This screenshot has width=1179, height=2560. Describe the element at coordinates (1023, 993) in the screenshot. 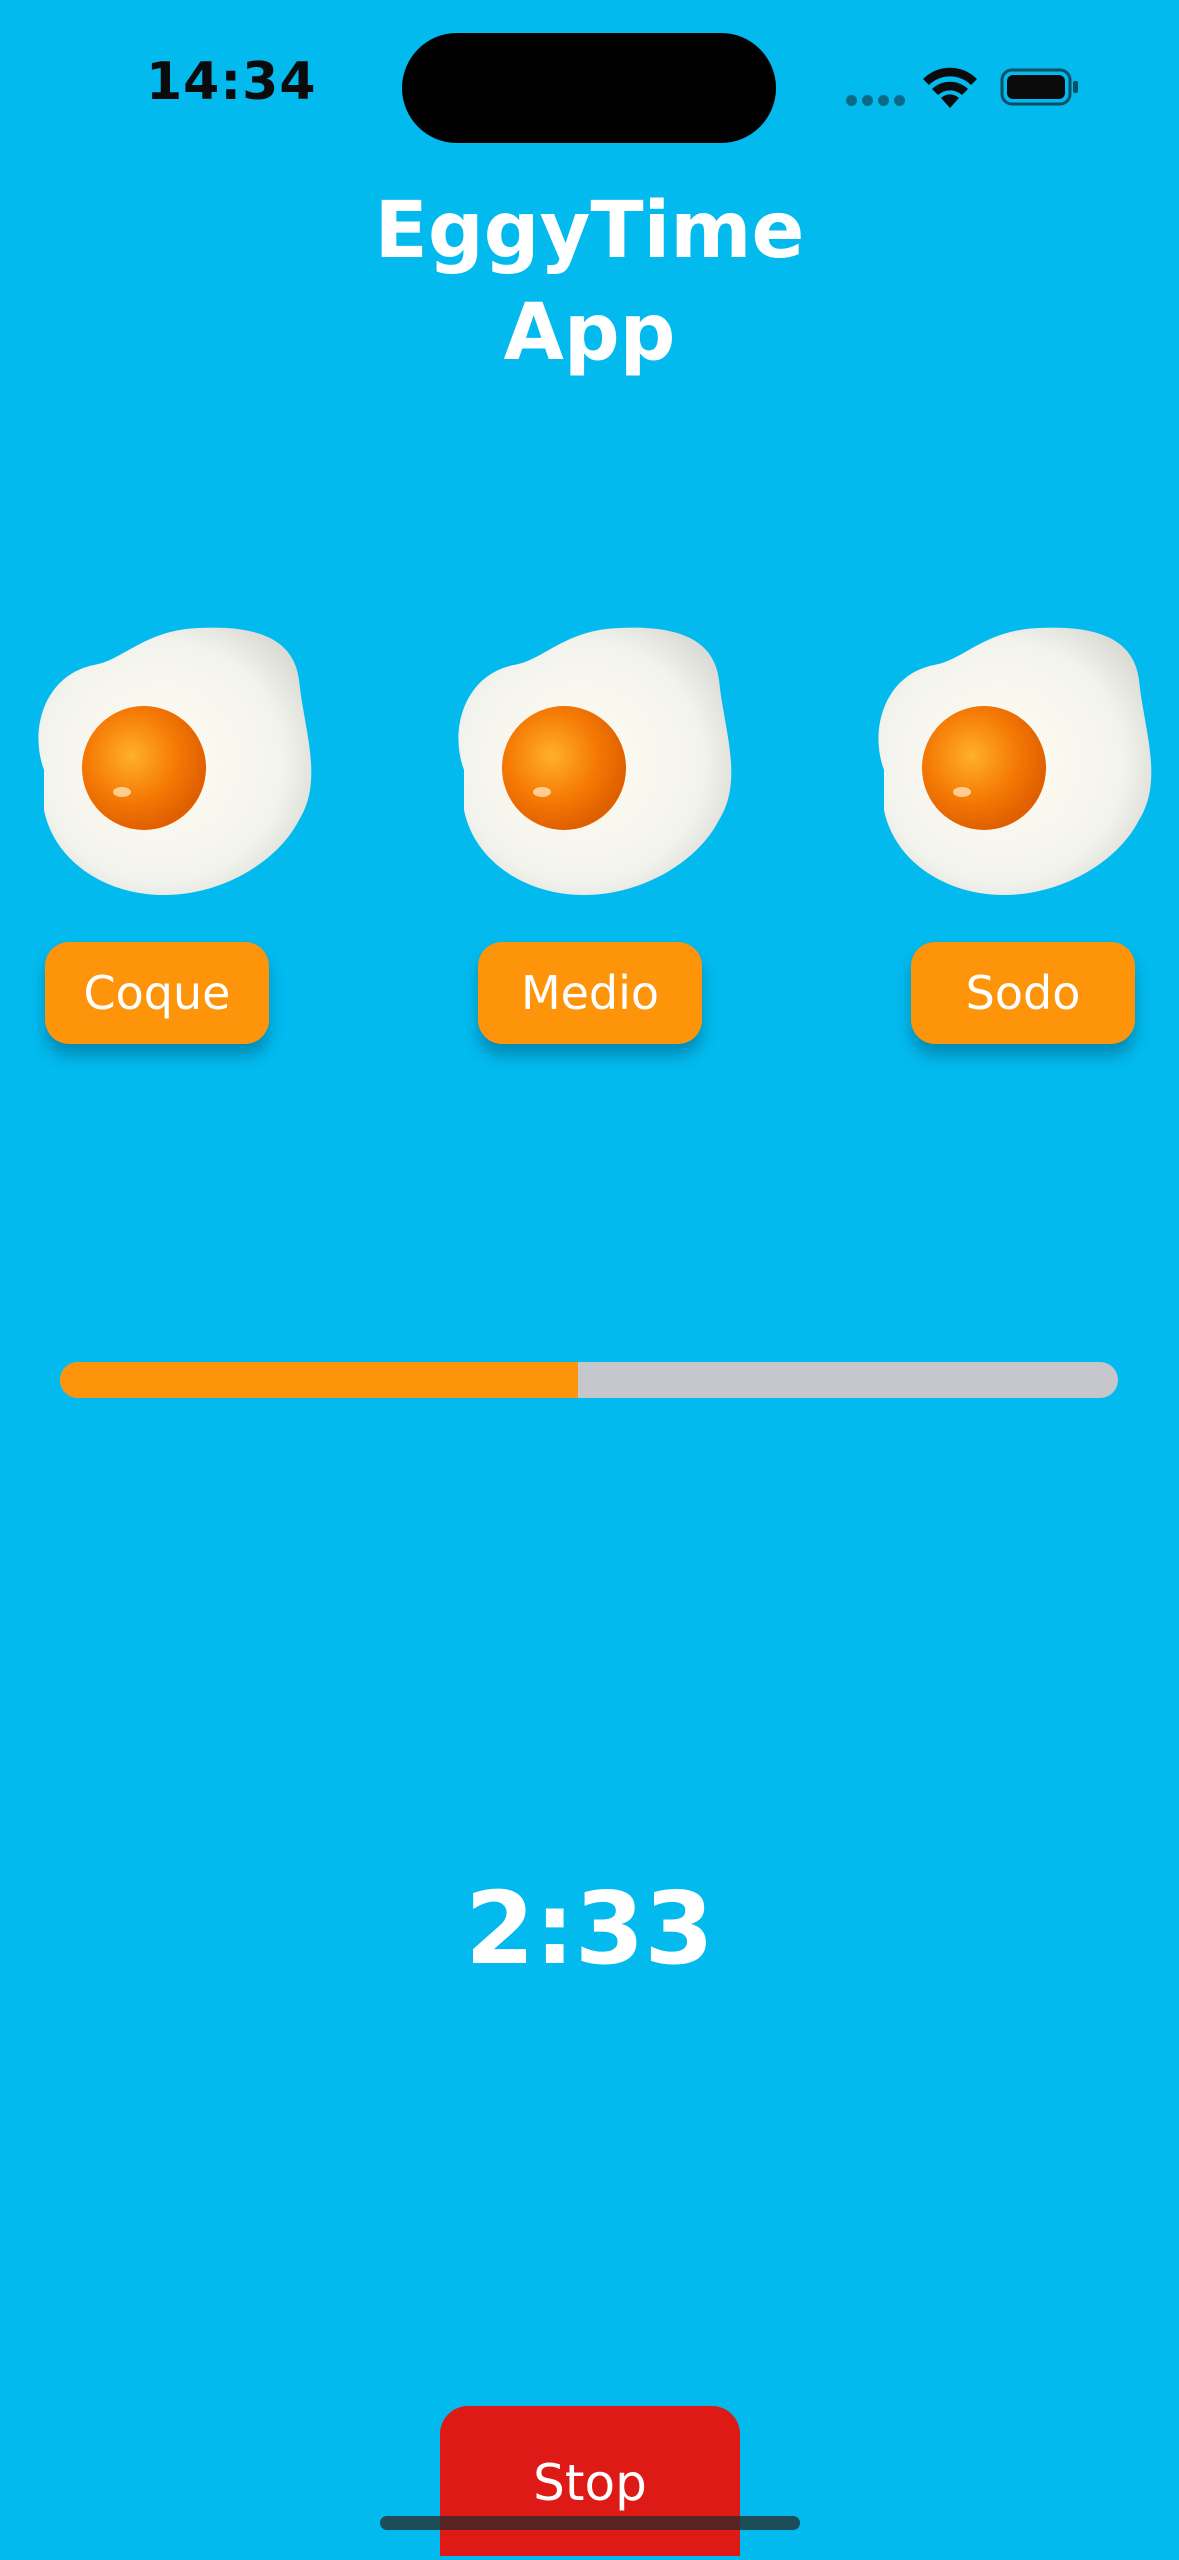

I see `sodo-button: Sodo` at that location.